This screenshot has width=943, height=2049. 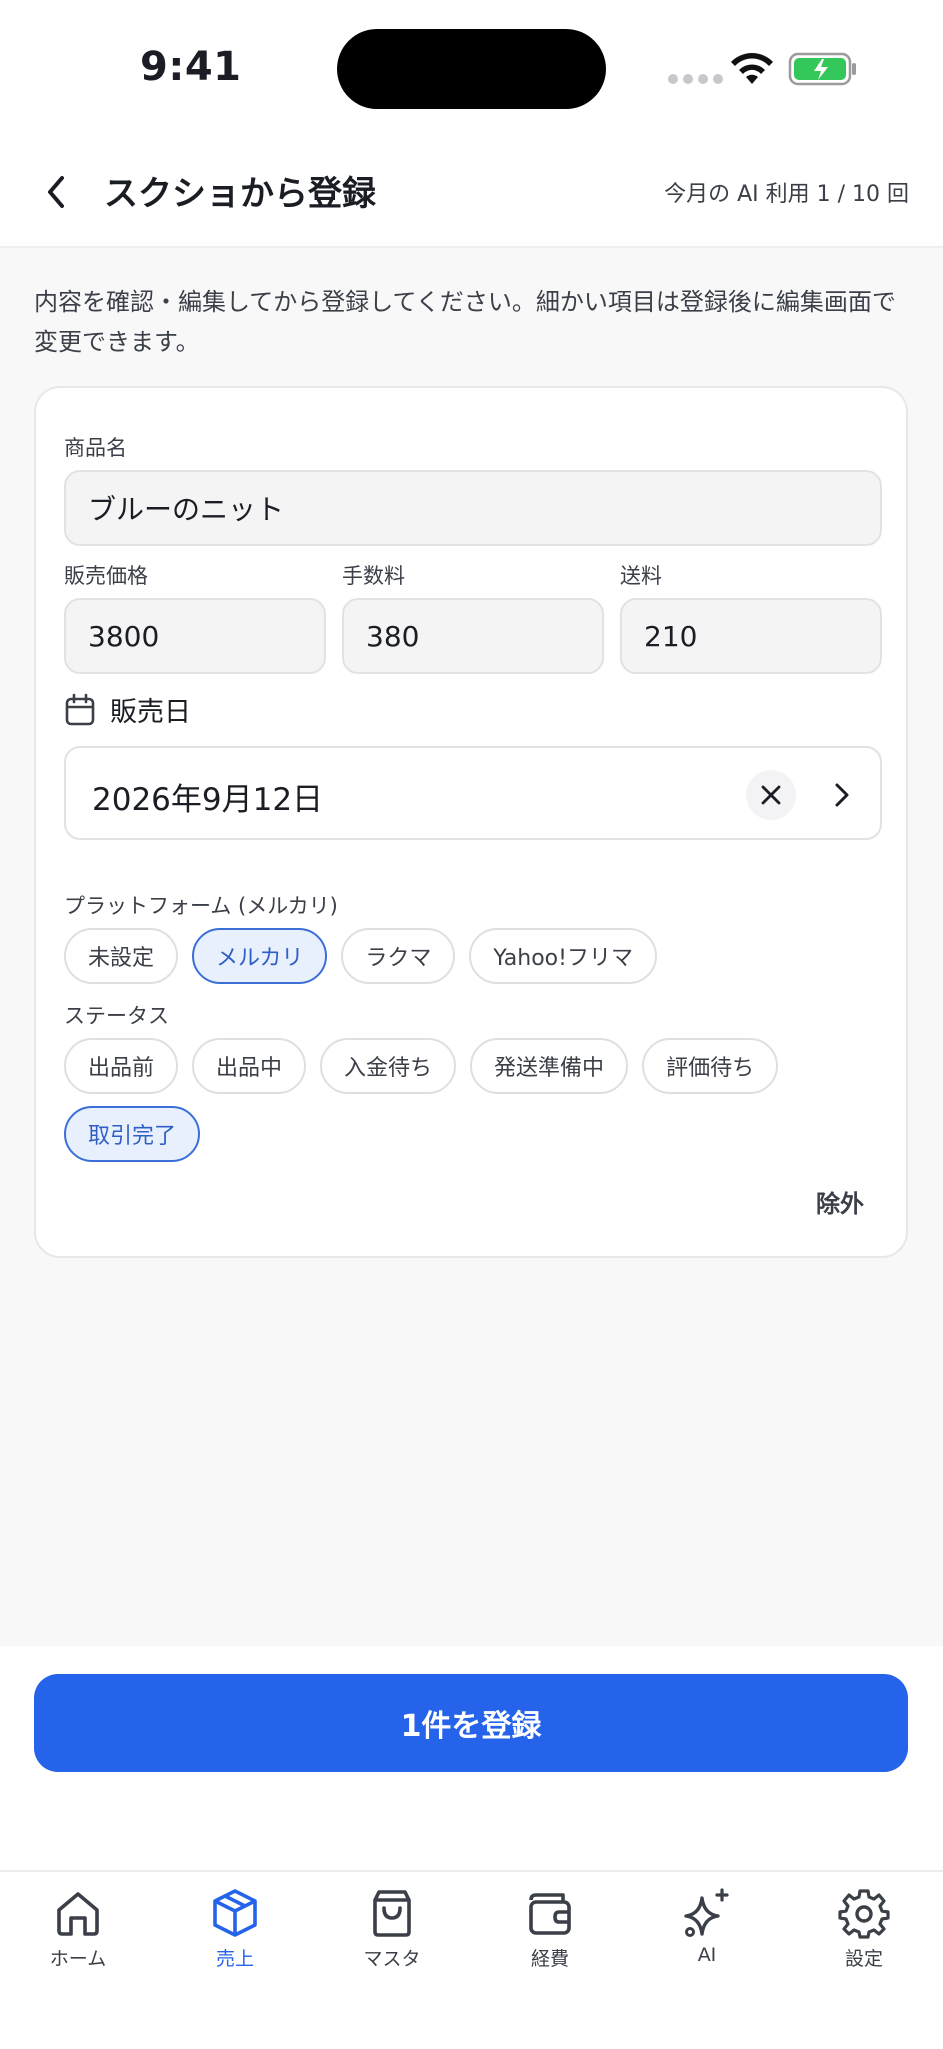 What do you see at coordinates (471, 194) in the screenshot?
I see `nav-header: スクショから登録 今月の AI 利用 1 / 10 回` at bounding box center [471, 194].